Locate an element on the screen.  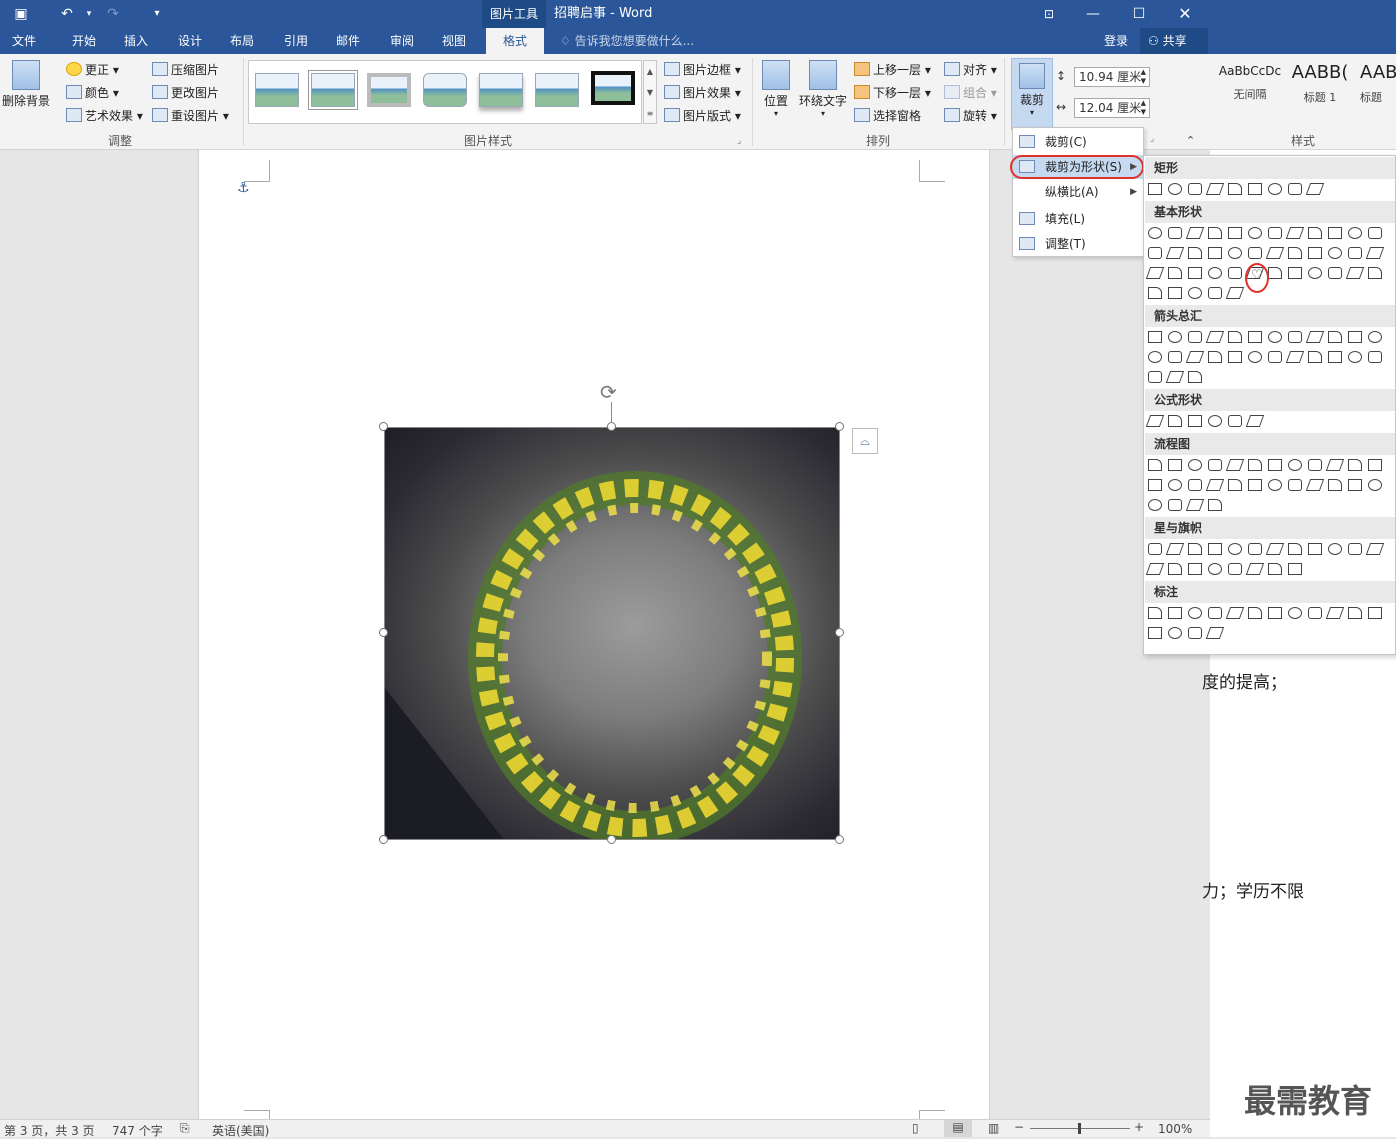
tab-review: 审阅 is located at coordinates (402, 41).